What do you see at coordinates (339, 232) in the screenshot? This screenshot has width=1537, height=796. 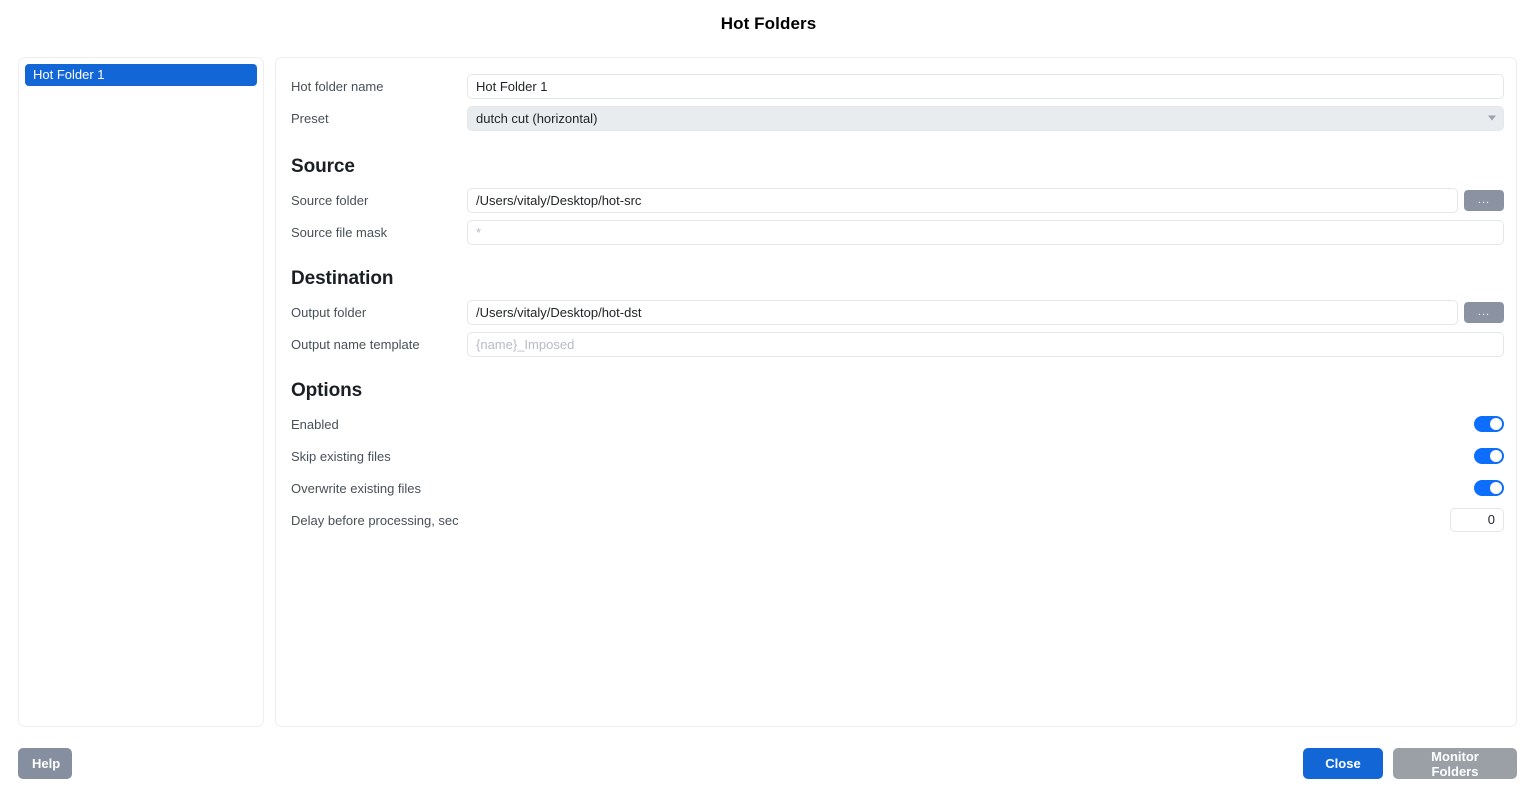 I see `label-source-file-mask: Source file mask` at bounding box center [339, 232].